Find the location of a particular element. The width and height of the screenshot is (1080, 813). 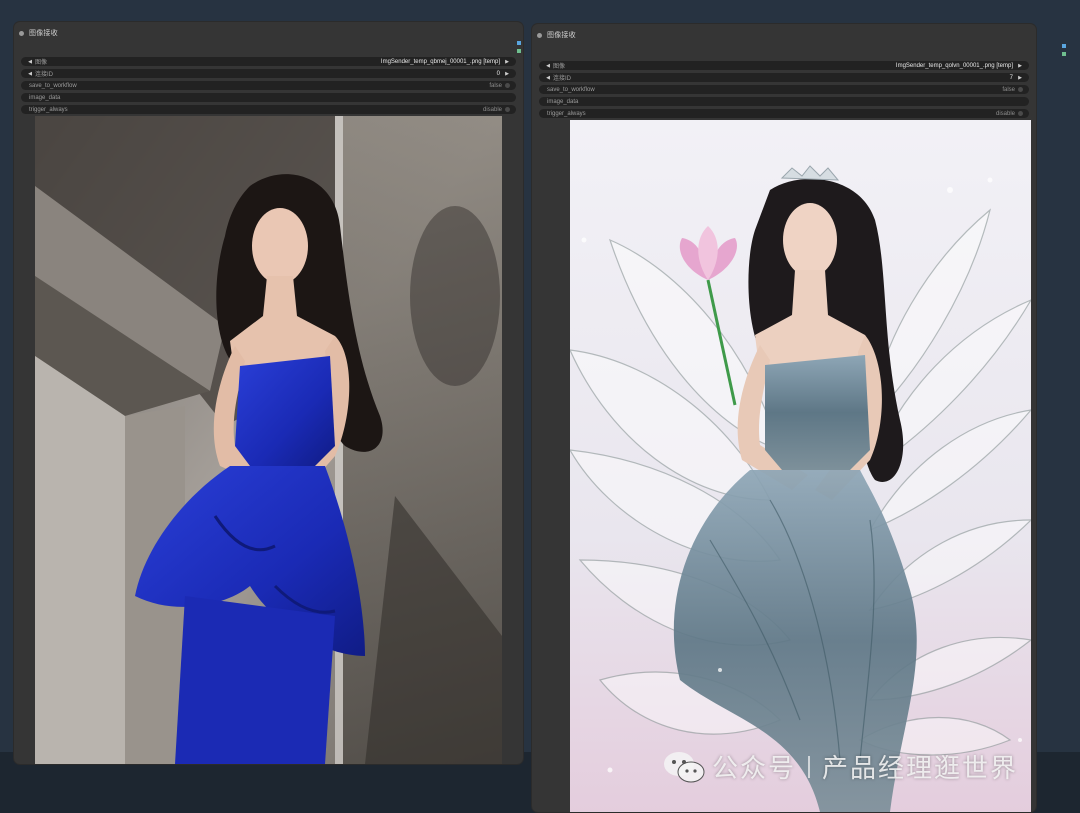

link-id-number-widget: ◀ 连接ID 7 ▶ is located at coordinates (784, 77).